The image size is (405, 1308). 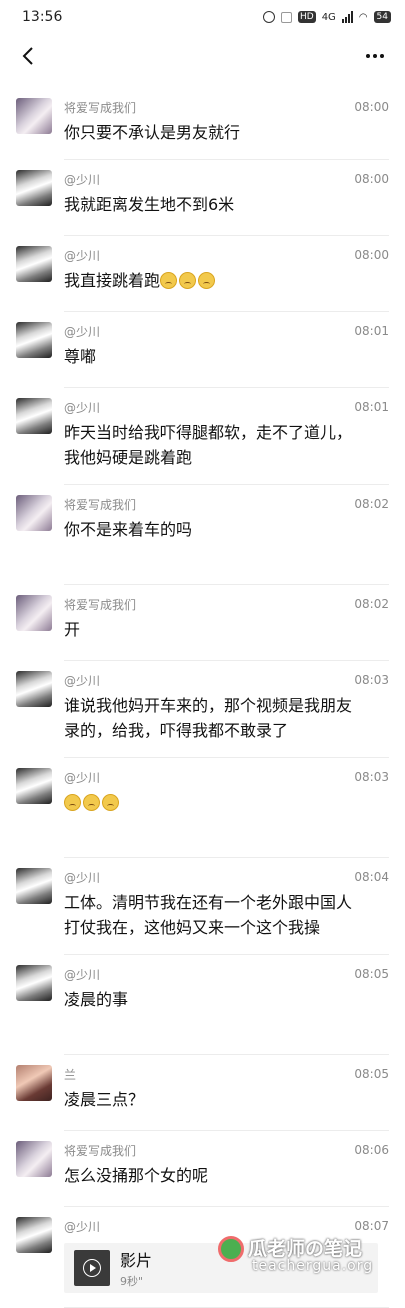 What do you see at coordinates (286, 17) in the screenshot?
I see `vibrate-icon` at bounding box center [286, 17].